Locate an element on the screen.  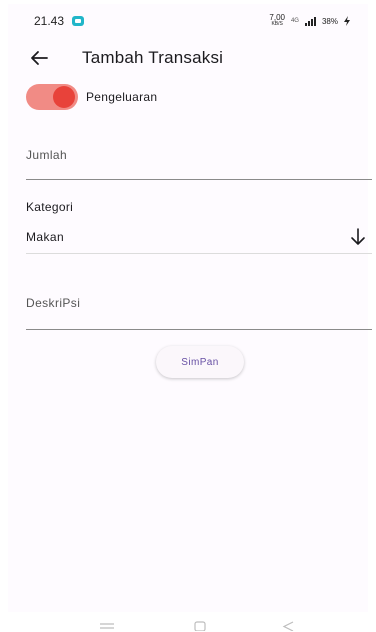
signal-icon is located at coordinates (310, 21).